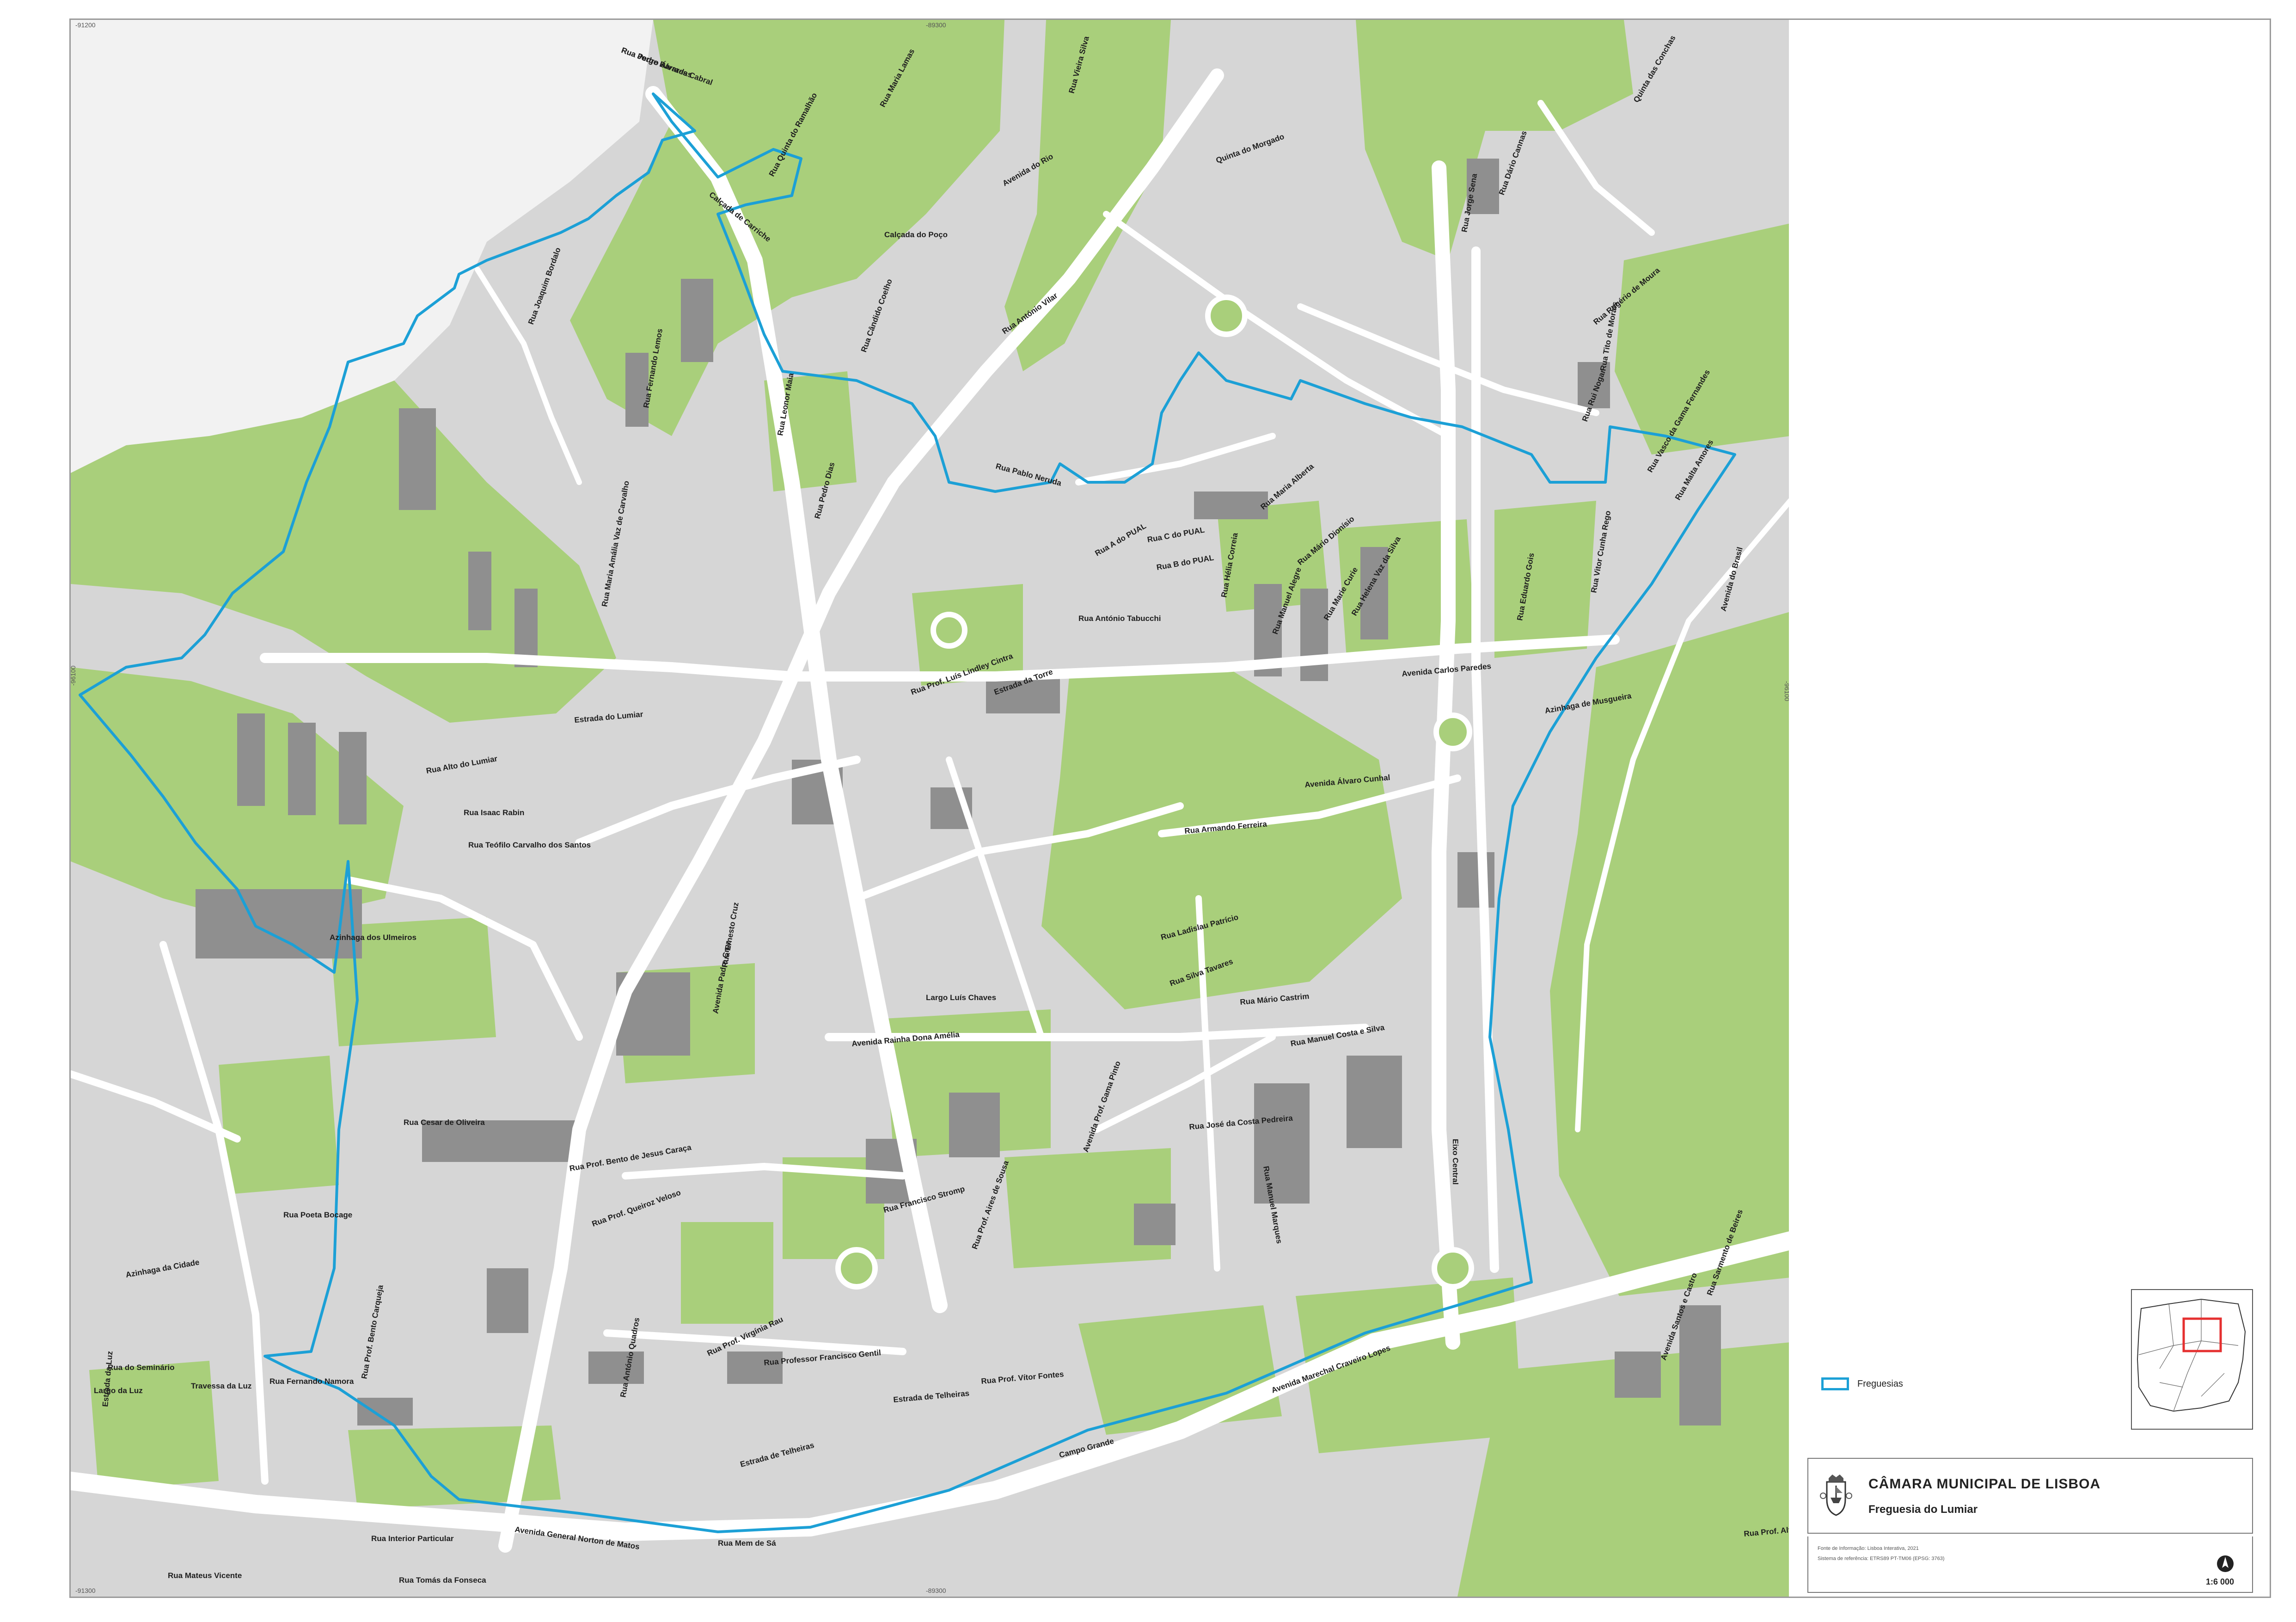  I want to click on coord-top-center: -89300, so click(936, 25).